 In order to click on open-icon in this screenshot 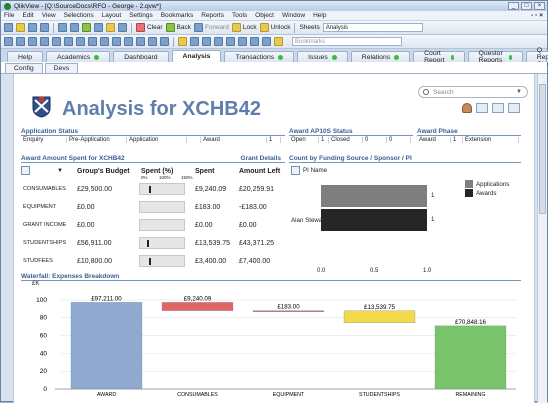, I will do `click(20, 27)`.